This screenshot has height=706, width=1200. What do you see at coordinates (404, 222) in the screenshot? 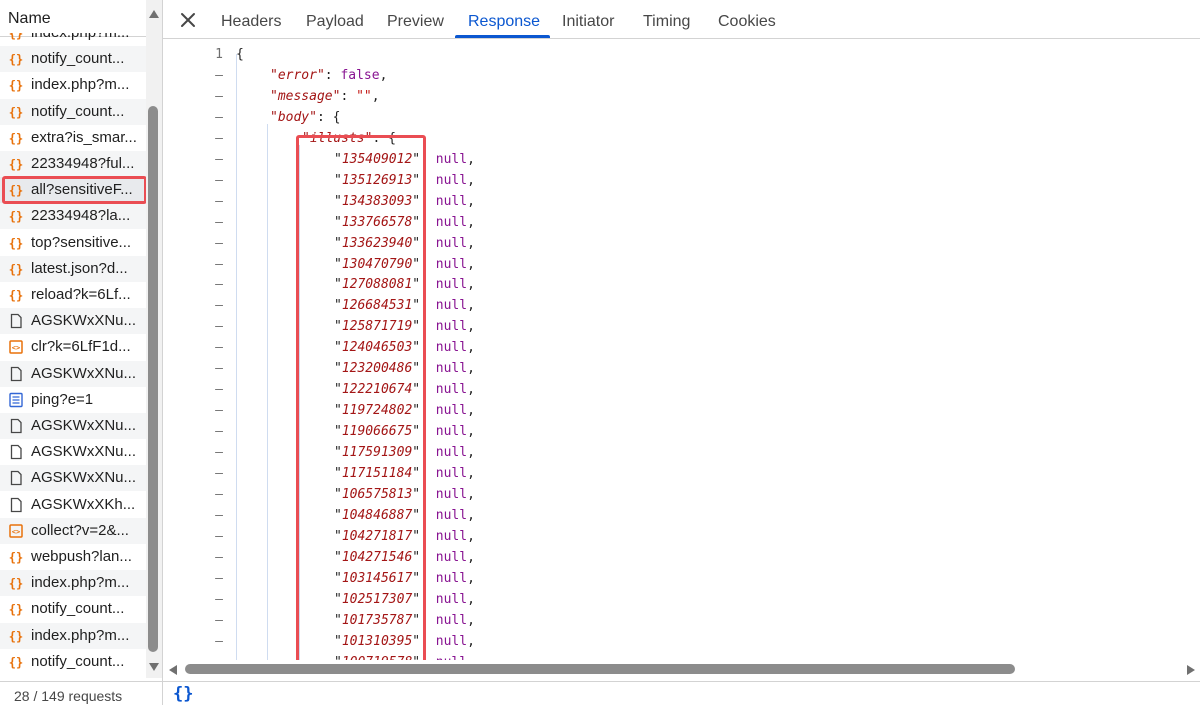
I see `code-line: "133766578": null,` at bounding box center [404, 222].